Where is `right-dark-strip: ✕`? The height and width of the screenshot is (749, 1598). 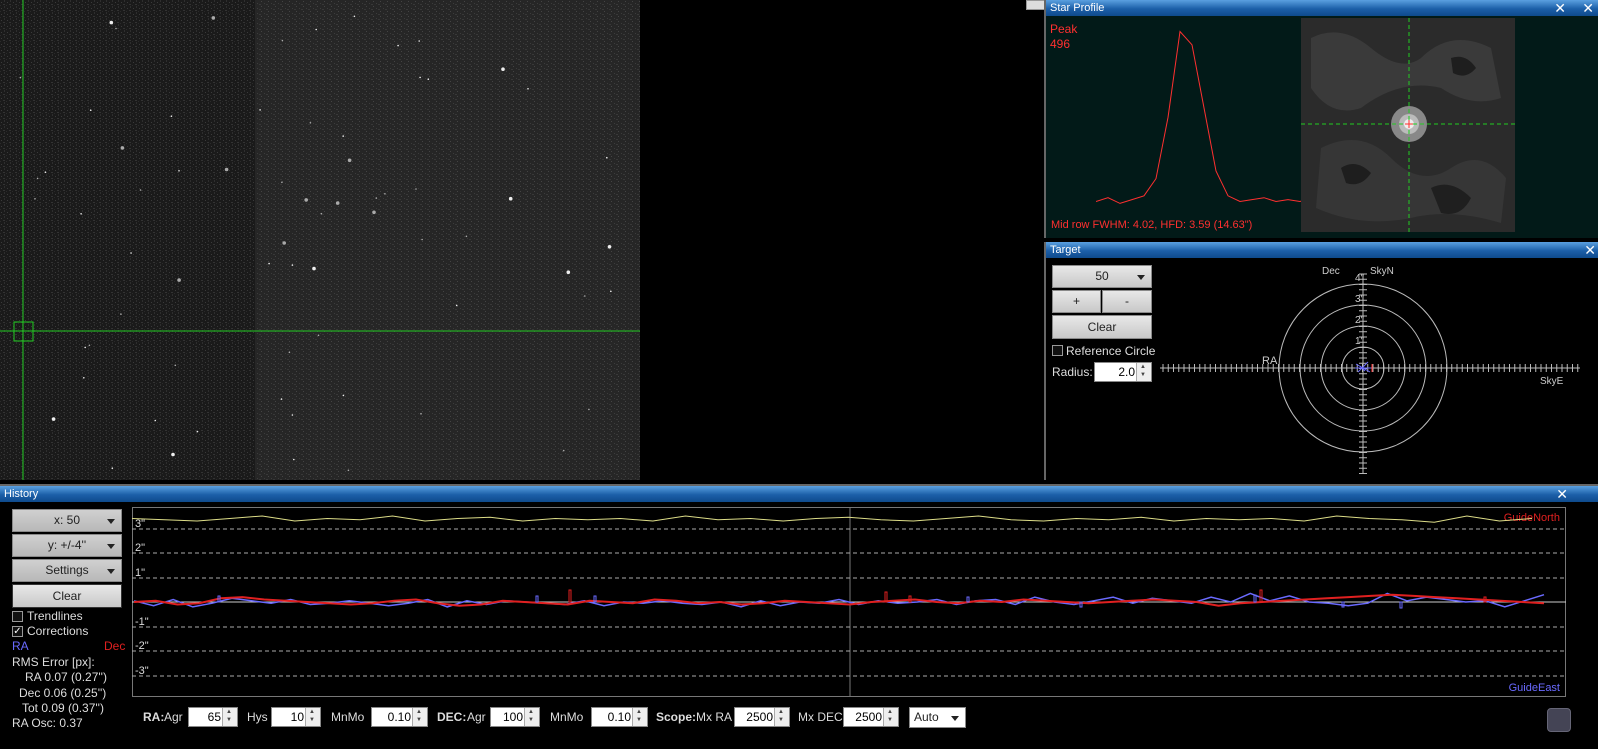
right-dark-strip: ✕ is located at coordinates (1583, 119).